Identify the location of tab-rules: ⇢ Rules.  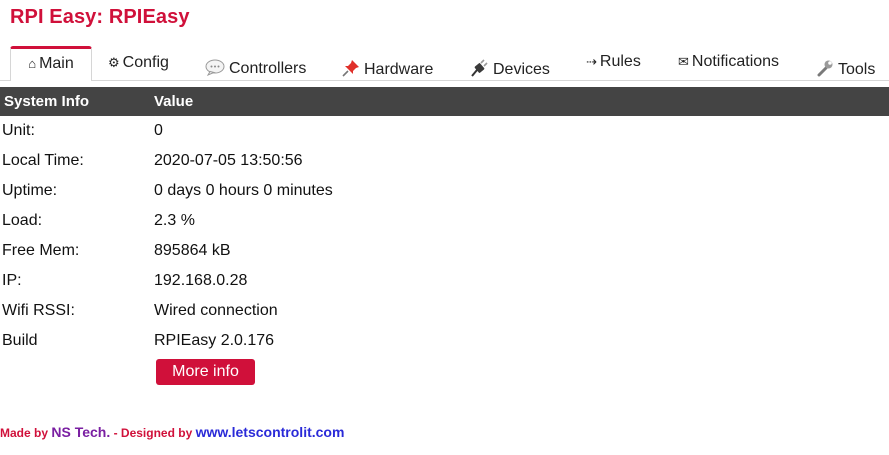
(613, 62).